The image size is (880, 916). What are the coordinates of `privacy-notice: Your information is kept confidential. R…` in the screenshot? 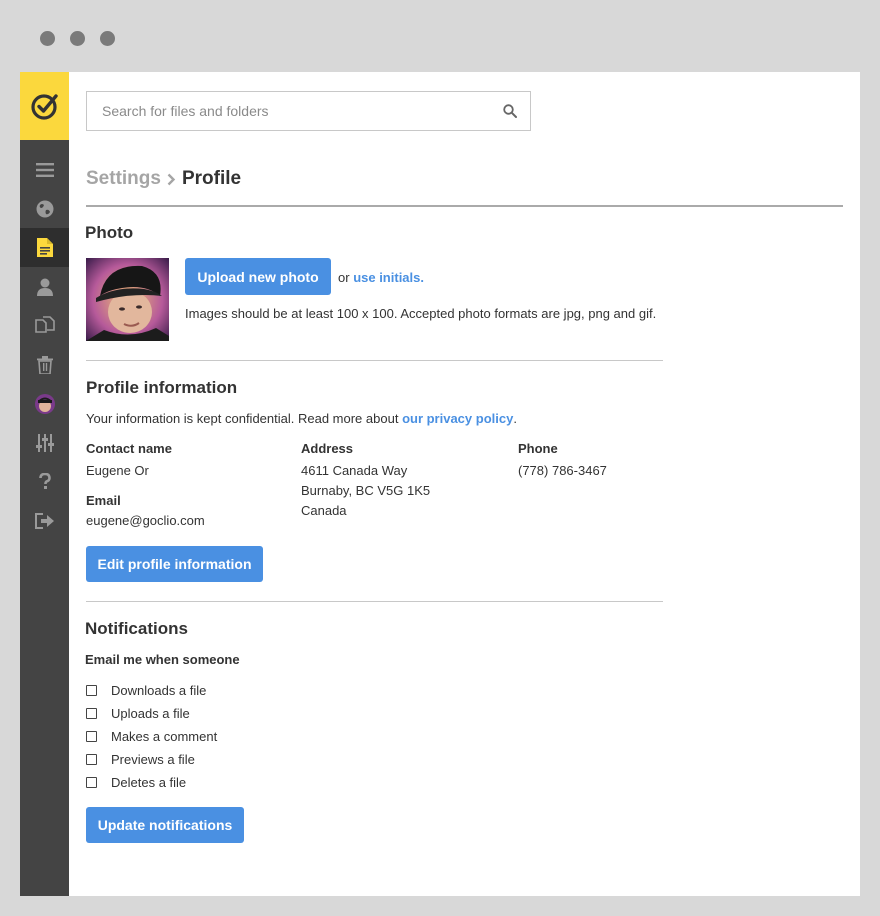 It's located at (301, 418).